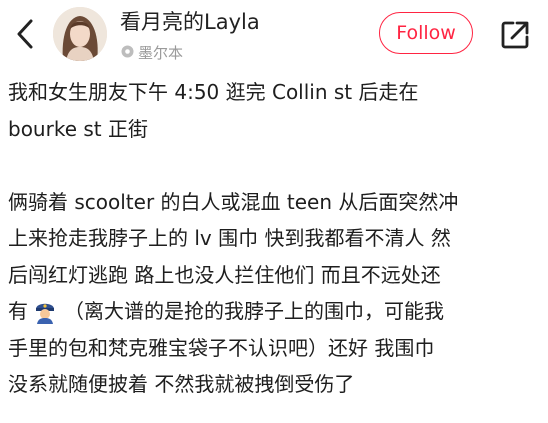  I want to click on author-name: 看月亮的Layla, so click(190, 21).